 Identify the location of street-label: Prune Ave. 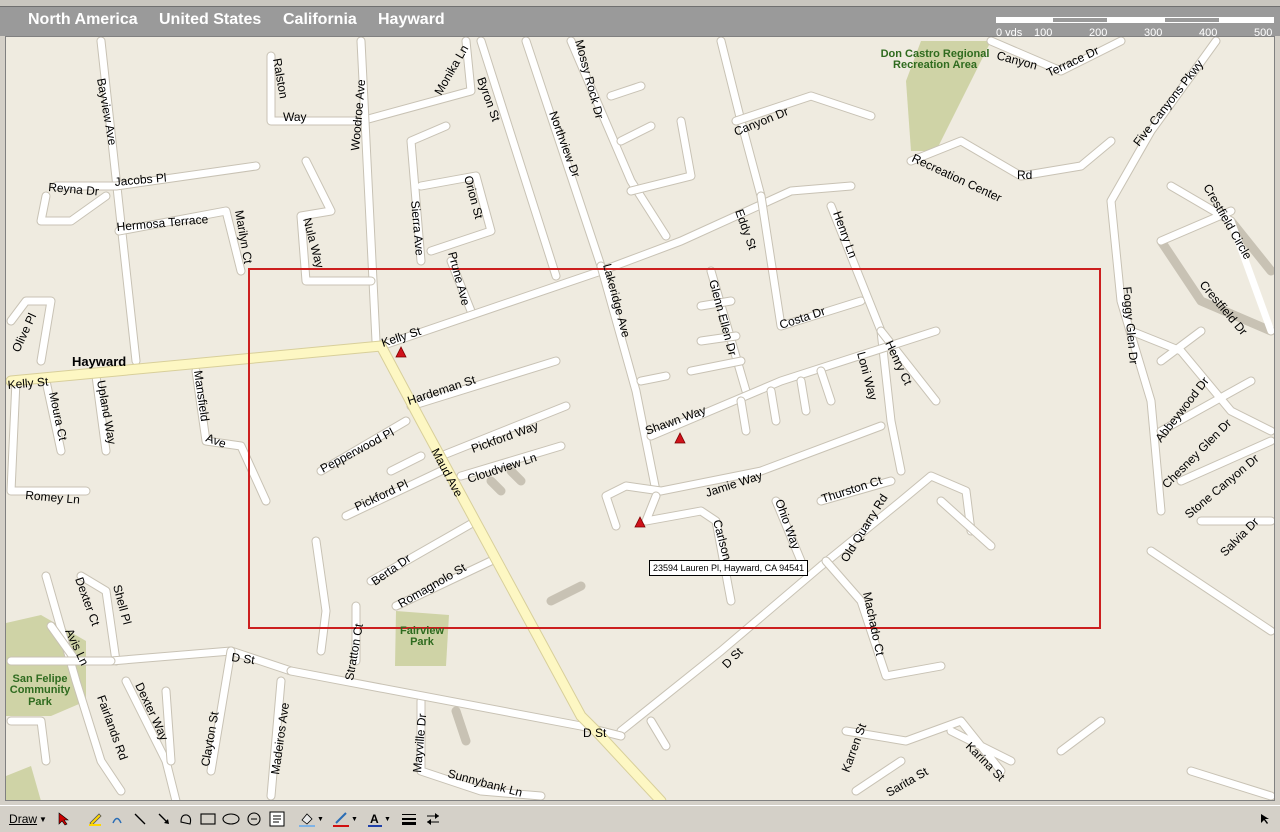
(459, 278).